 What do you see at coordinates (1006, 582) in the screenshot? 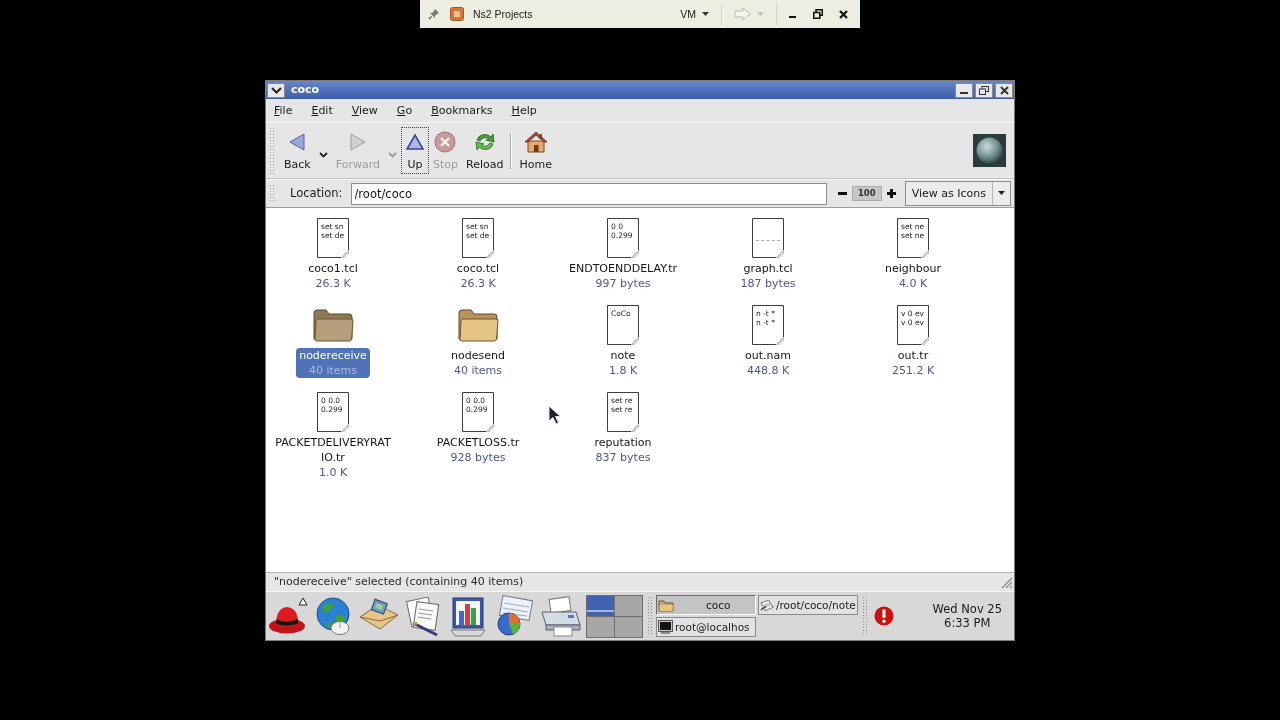
I see `resize-handle` at bounding box center [1006, 582].